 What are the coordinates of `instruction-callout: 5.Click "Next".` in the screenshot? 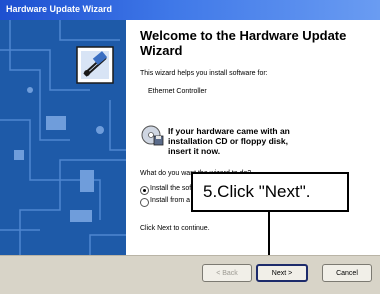 It's located at (270, 192).